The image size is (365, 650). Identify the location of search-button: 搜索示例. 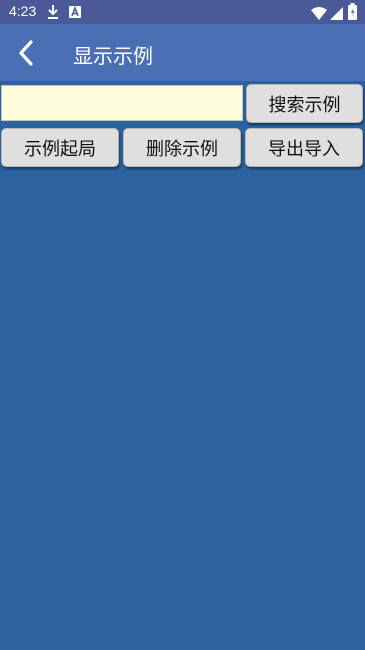
(304, 103).